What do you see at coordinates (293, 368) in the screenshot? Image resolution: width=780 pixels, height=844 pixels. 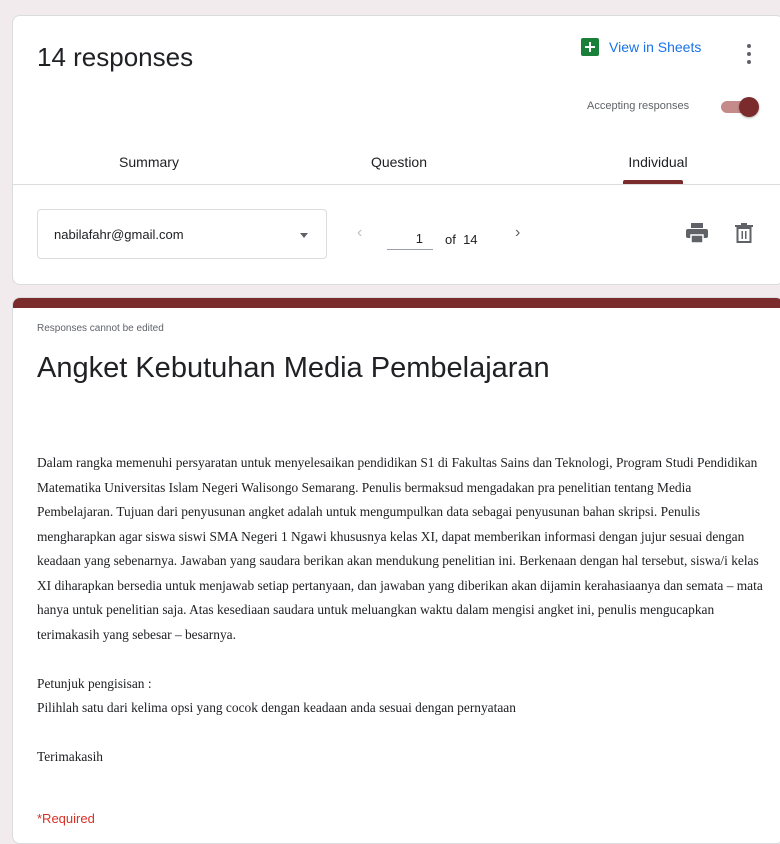 I see `form-title: Angket Kebutuhan Media Pembelajaran` at bounding box center [293, 368].